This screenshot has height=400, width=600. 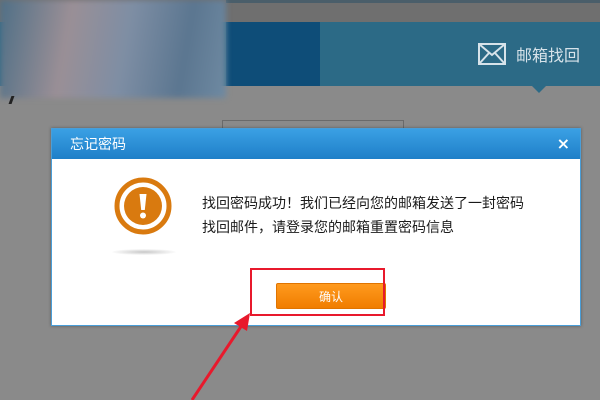 What do you see at coordinates (563, 144) in the screenshot?
I see `close-icon: ×` at bounding box center [563, 144].